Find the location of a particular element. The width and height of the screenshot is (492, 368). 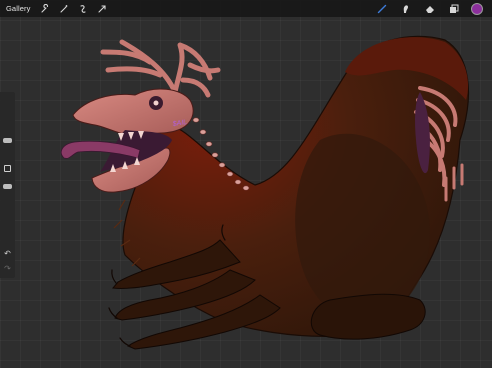

undo-icon: ↶ is located at coordinates (7, 253).